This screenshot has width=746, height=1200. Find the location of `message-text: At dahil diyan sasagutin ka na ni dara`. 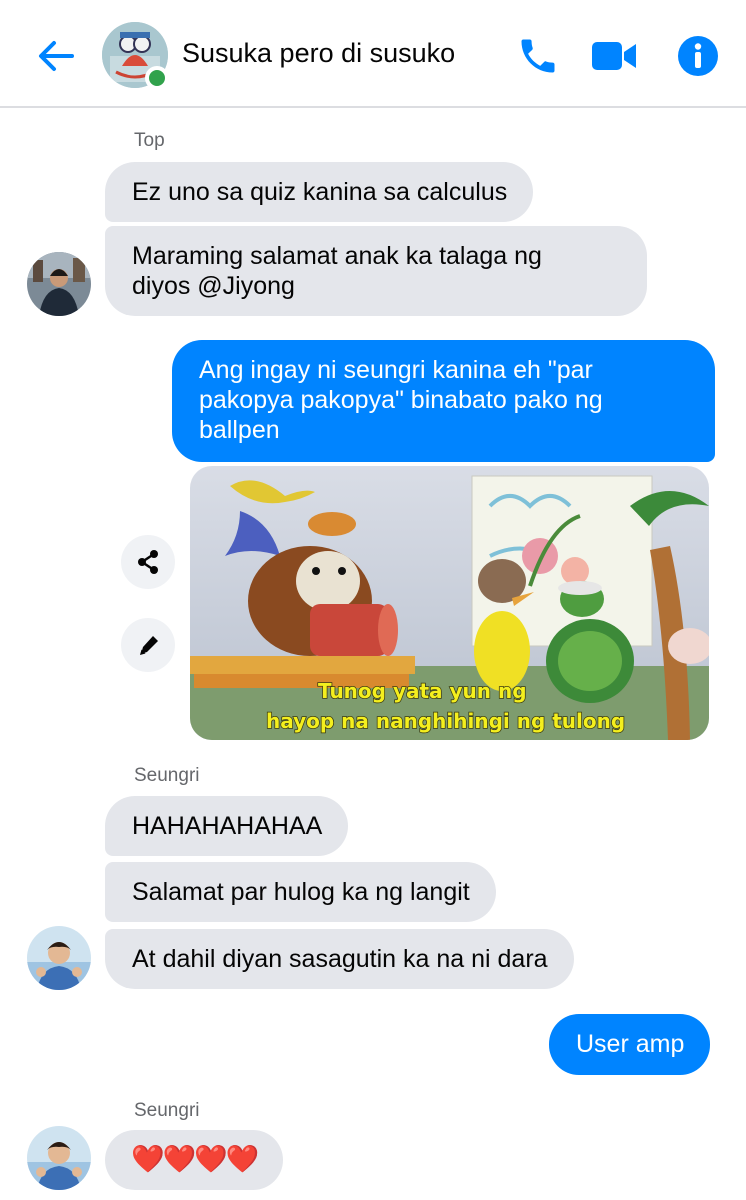

message-text: At dahil diyan sasagutin ka na ni dara is located at coordinates (340, 959).